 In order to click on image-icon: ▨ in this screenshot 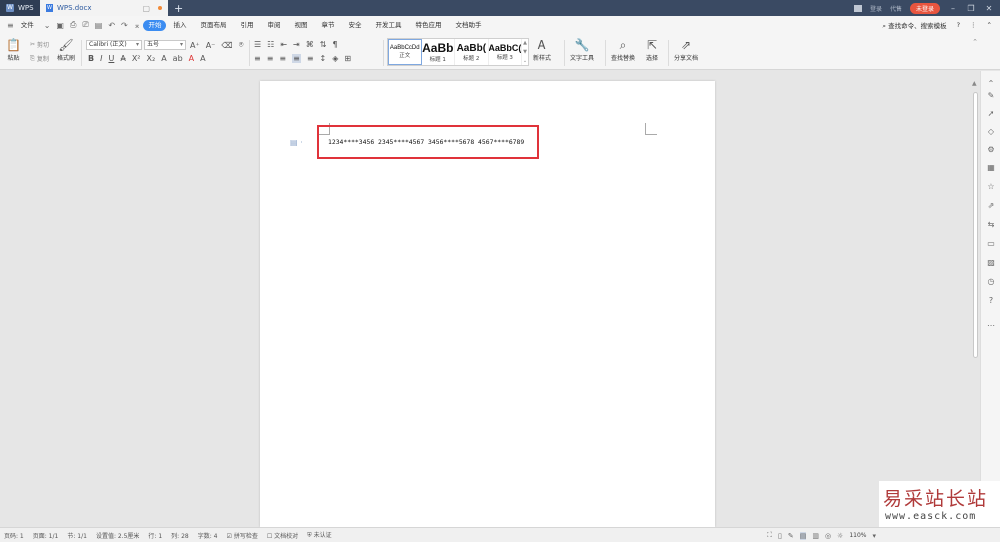, I will do `click(991, 263)`.